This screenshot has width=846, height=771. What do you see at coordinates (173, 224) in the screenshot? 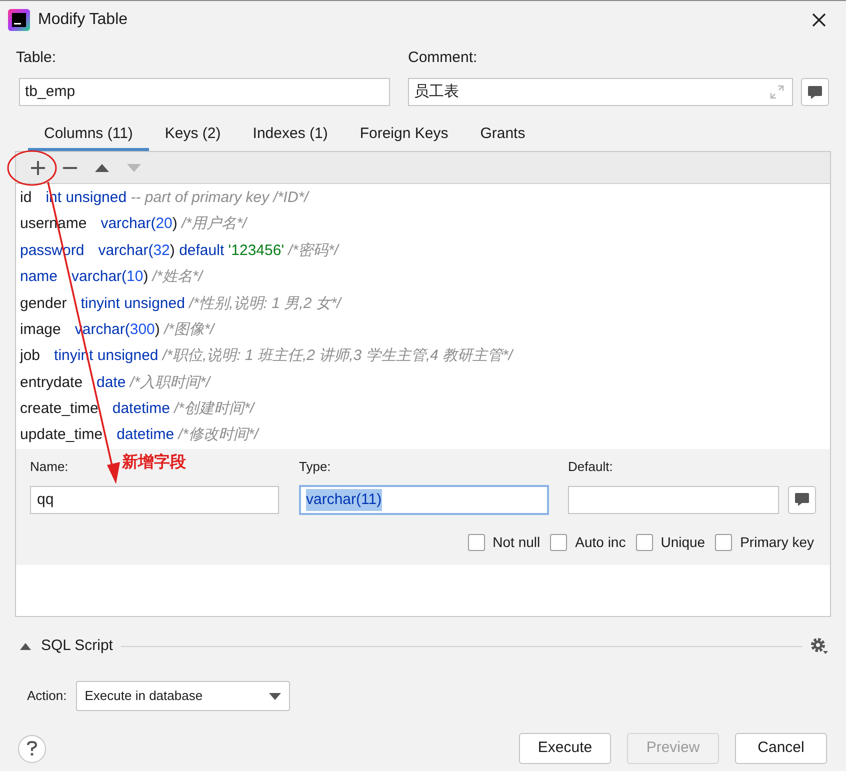
I see `column-definition: varchar(20) /*用户名*/` at bounding box center [173, 224].